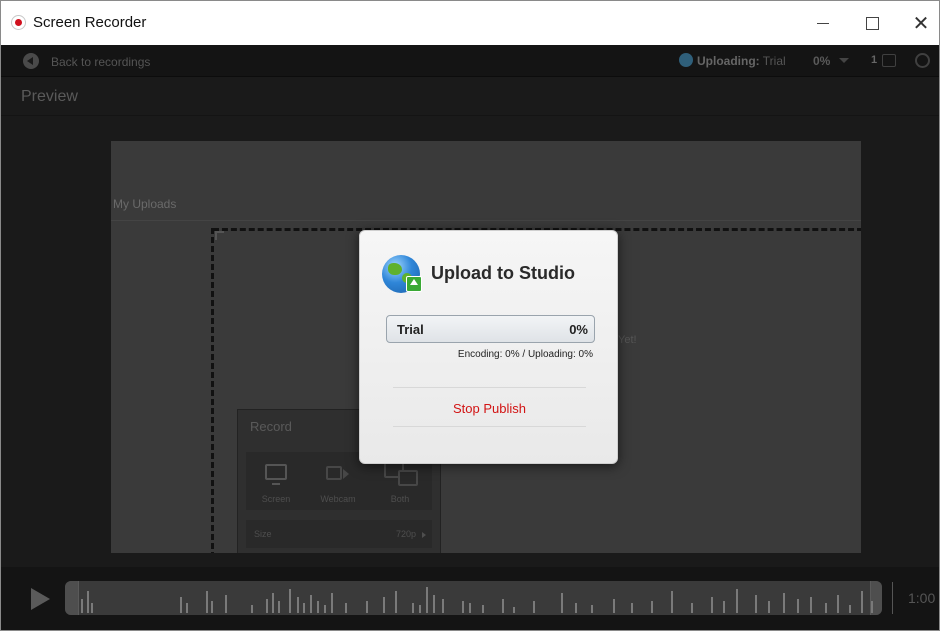  What do you see at coordinates (503, 273) in the screenshot?
I see `dialog-title: Upload to Studio` at bounding box center [503, 273].